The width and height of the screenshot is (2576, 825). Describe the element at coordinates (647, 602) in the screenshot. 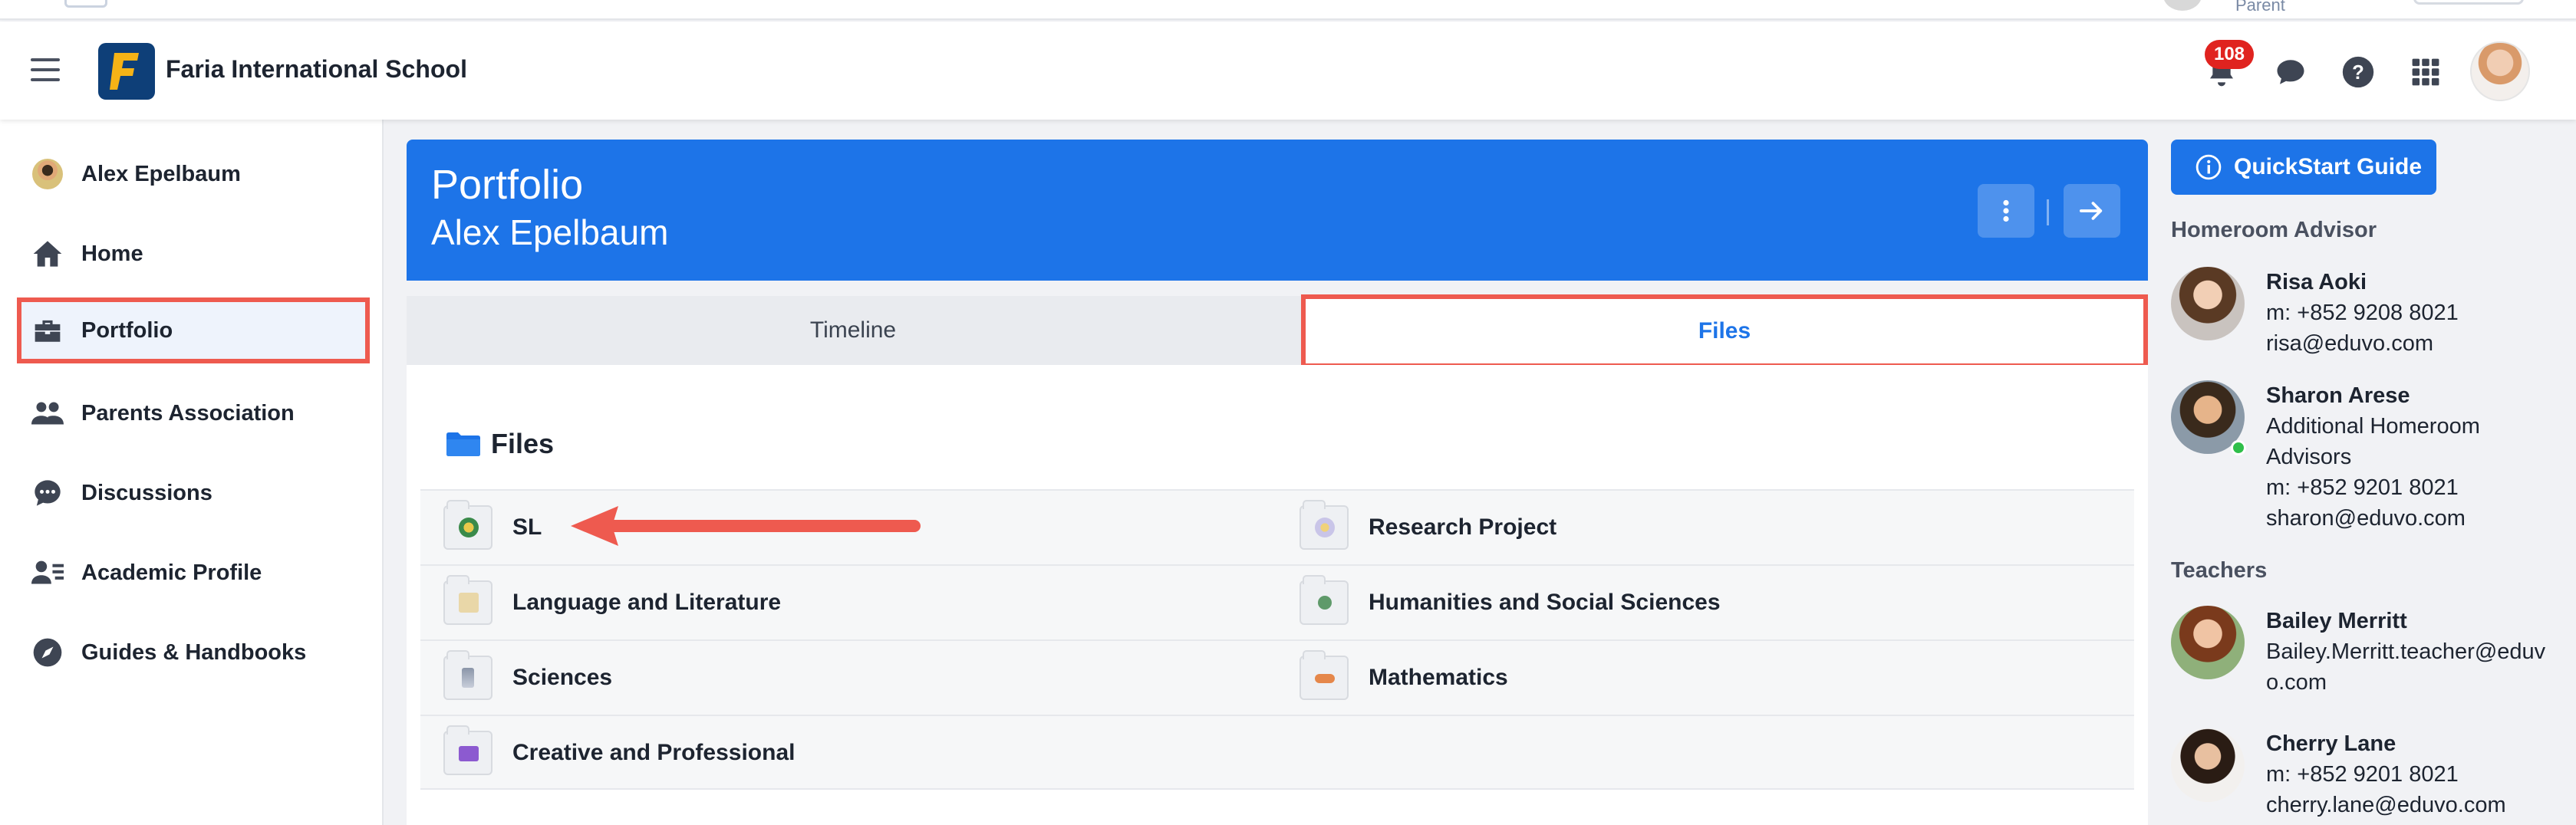

I see `folder-name: Language and Literature` at that location.